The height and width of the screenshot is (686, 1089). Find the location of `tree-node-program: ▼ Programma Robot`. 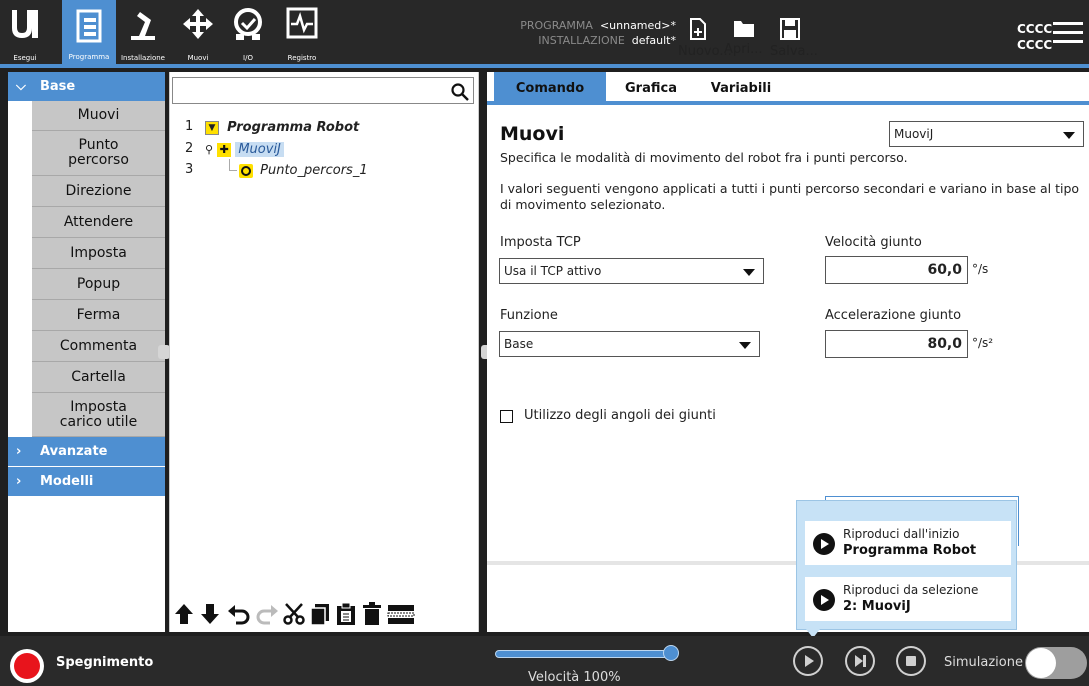

tree-node-program: ▼ Programma Robot is located at coordinates (282, 128).